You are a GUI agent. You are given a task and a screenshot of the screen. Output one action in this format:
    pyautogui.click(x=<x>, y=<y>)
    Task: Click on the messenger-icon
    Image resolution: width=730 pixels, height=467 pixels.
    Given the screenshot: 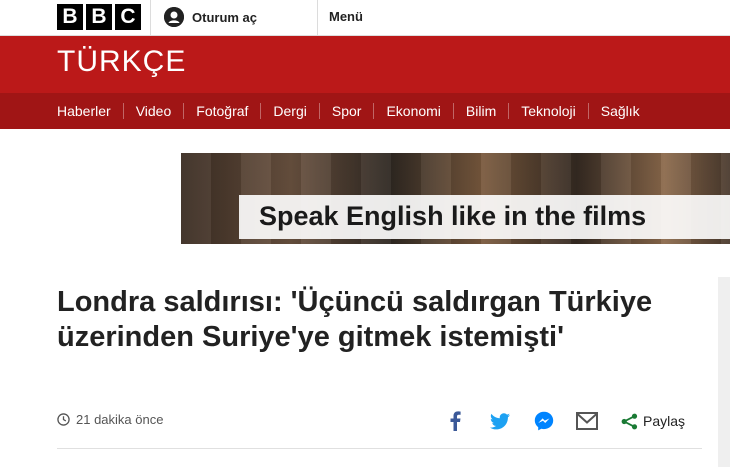 What is the action you would take?
    pyautogui.click(x=544, y=421)
    